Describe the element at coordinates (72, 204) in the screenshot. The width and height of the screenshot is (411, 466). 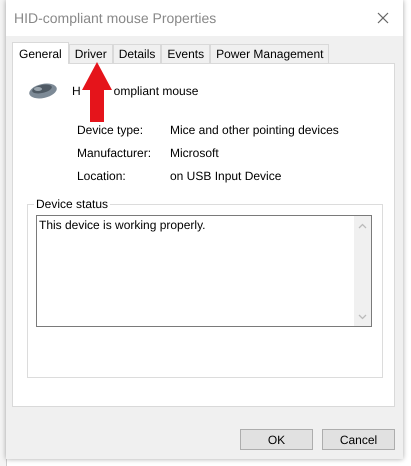
I see `group-label: Device status` at that location.